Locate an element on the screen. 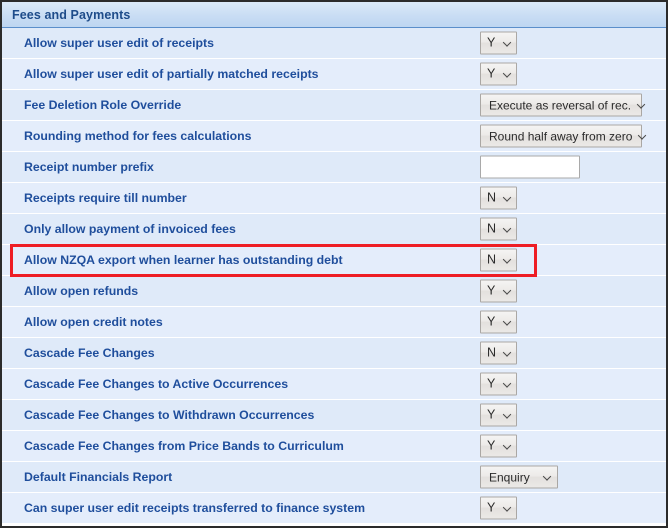 This screenshot has width=668, height=528. table-row: Cascade Fee Changes N is located at coordinates (334, 353).